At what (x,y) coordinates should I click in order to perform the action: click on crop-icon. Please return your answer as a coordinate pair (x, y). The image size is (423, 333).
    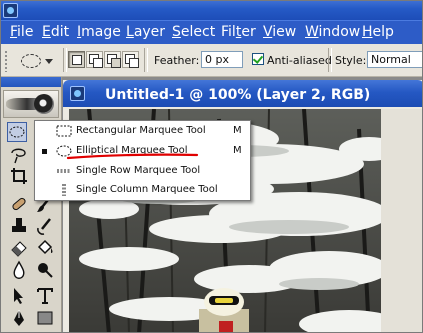
    Looking at the image, I should click on (19, 176).